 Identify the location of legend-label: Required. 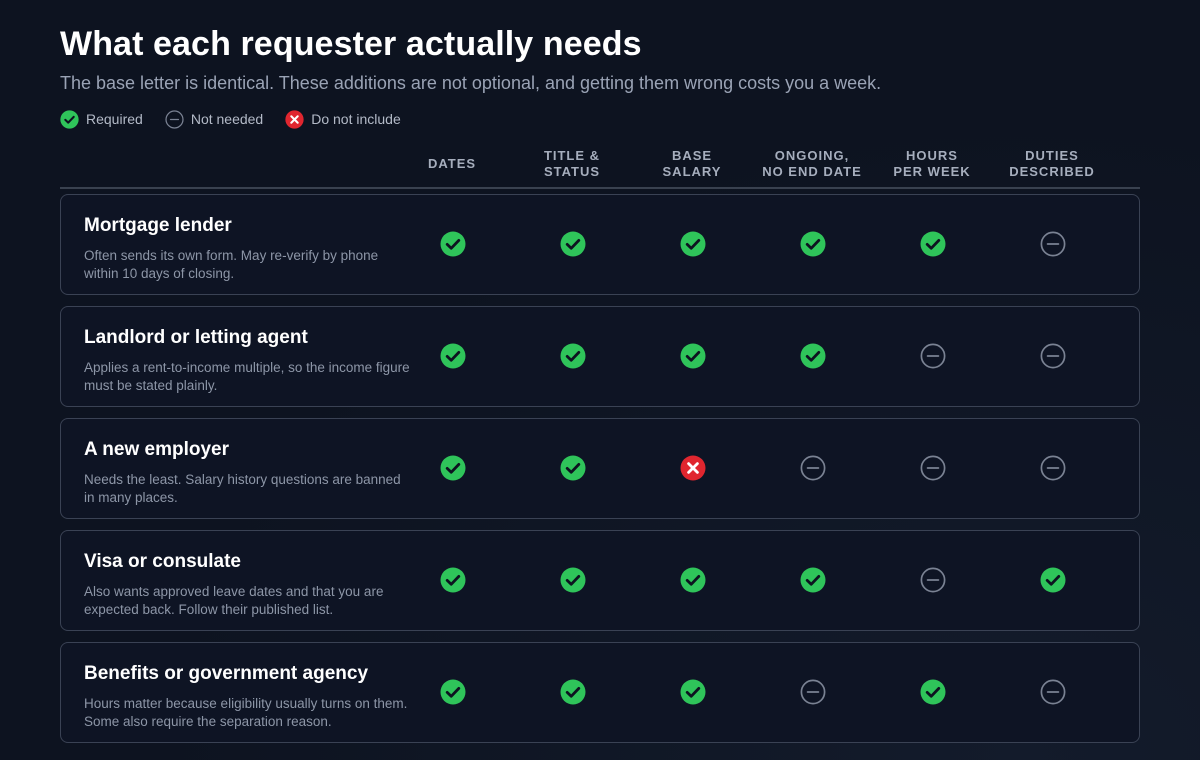
(114, 119).